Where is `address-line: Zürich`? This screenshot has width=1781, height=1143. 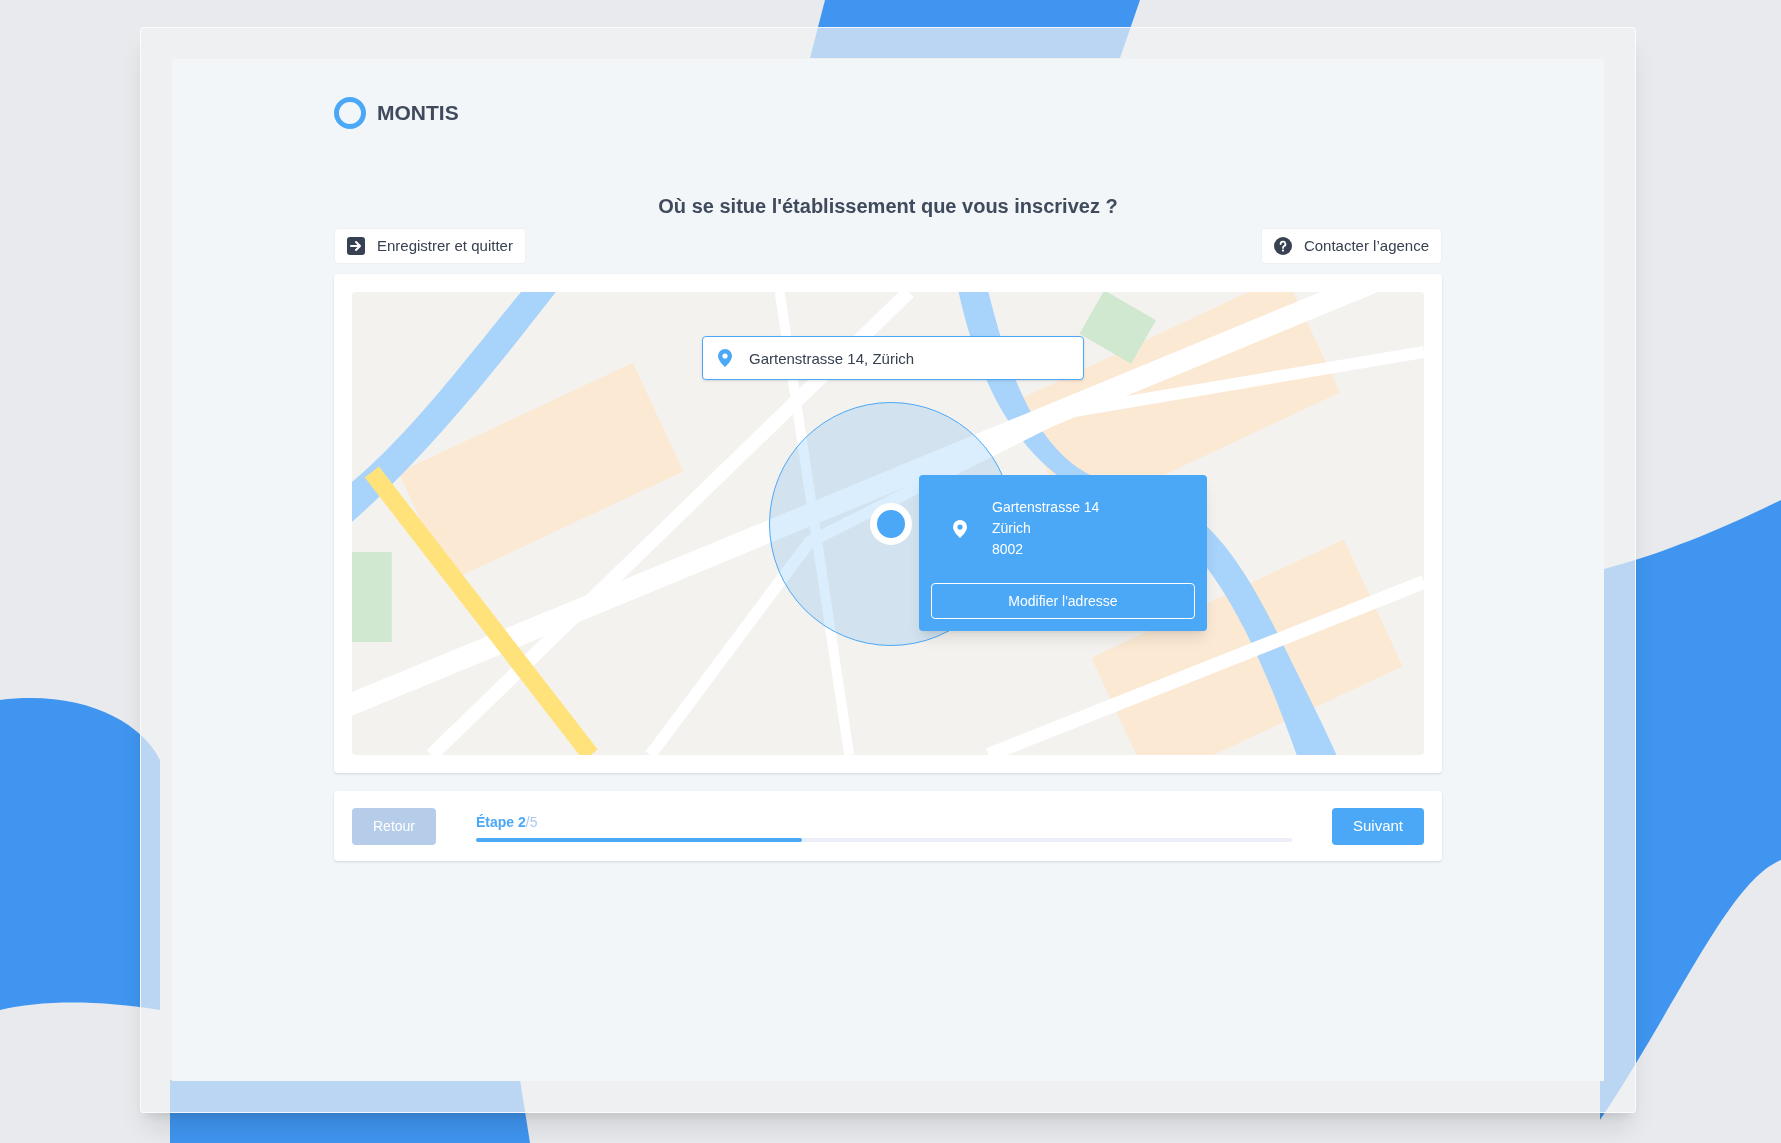
address-line: Zürich is located at coordinates (1012, 528).